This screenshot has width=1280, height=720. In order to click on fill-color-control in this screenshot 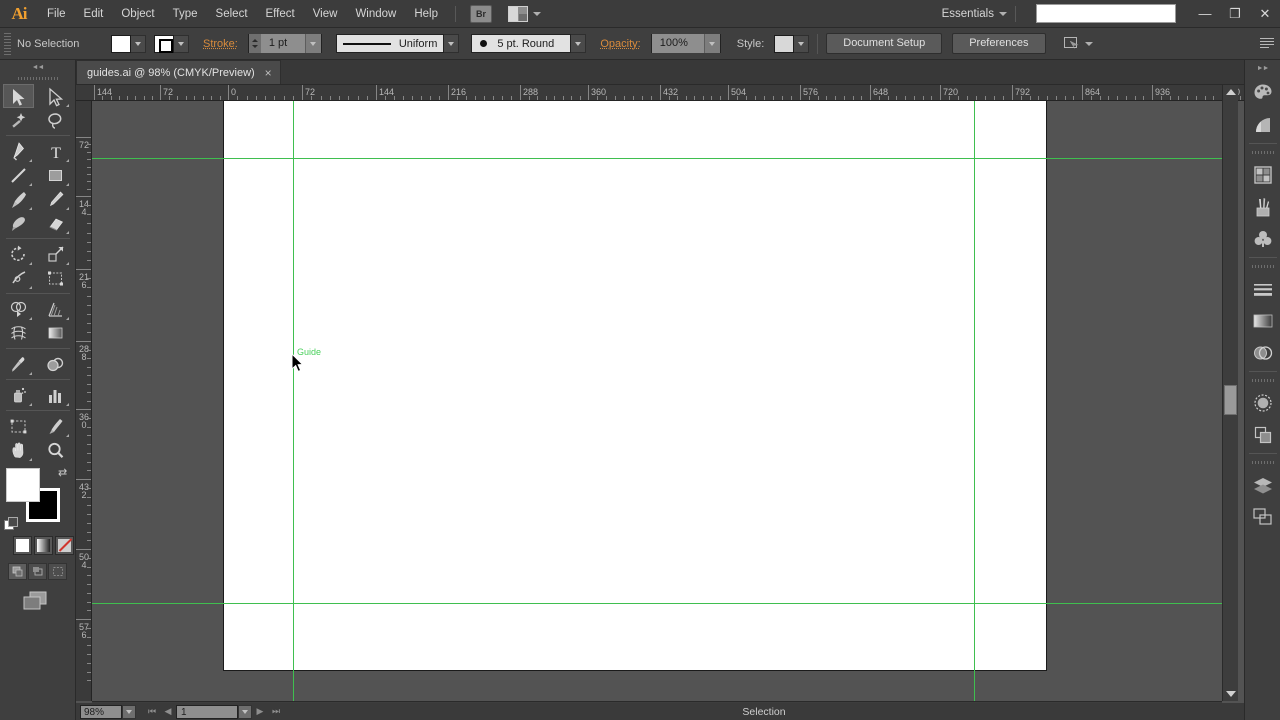, I will do `click(128, 43)`.